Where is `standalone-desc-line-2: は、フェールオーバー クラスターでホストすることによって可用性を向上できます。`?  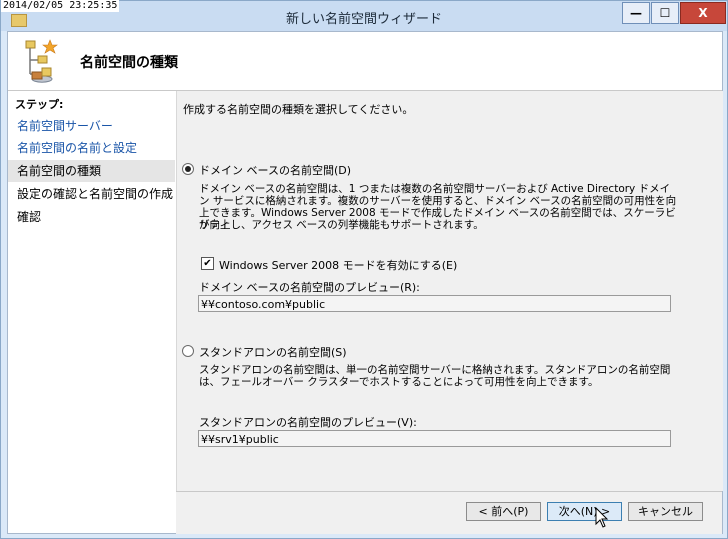
standalone-desc-line-2: は、フェールオーバー クラスターでホストすることによって可用性を向上できます。 is located at coordinates (399, 382).